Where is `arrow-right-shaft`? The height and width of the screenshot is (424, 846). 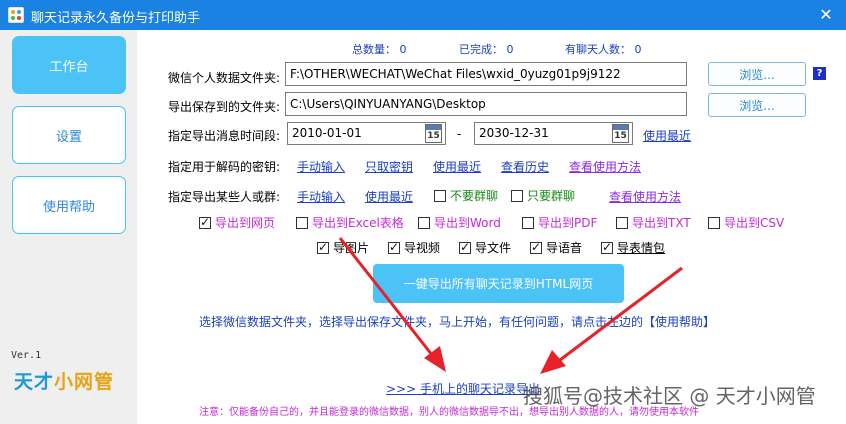 arrow-right-shaft is located at coordinates (621, 314).